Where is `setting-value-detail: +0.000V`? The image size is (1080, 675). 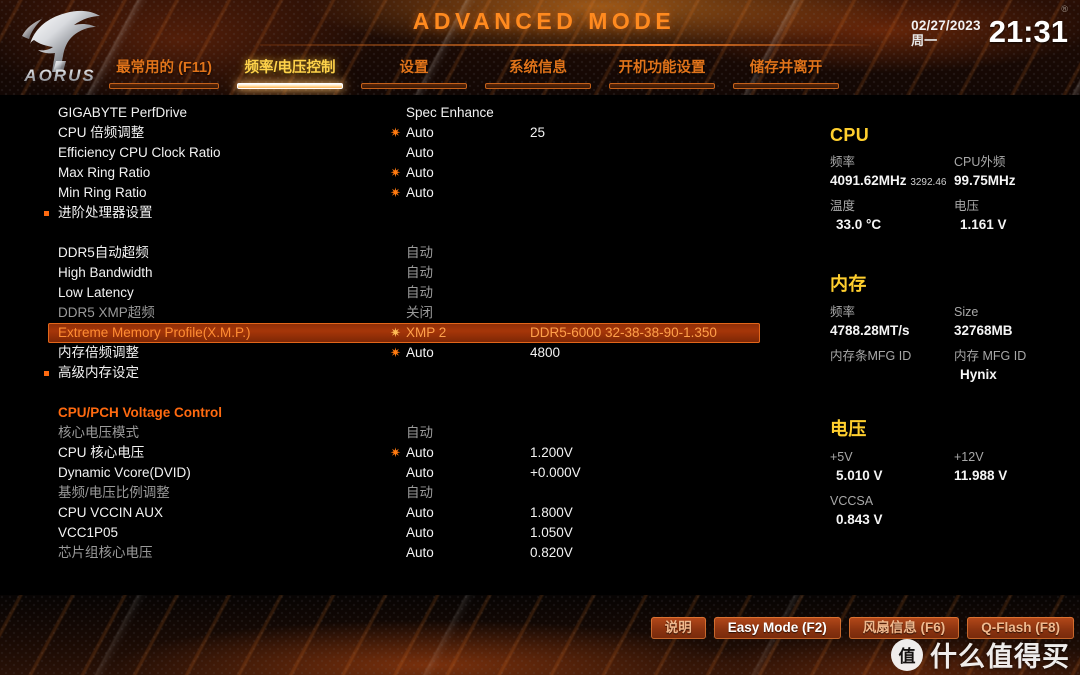 setting-value-detail: +0.000V is located at coordinates (555, 472).